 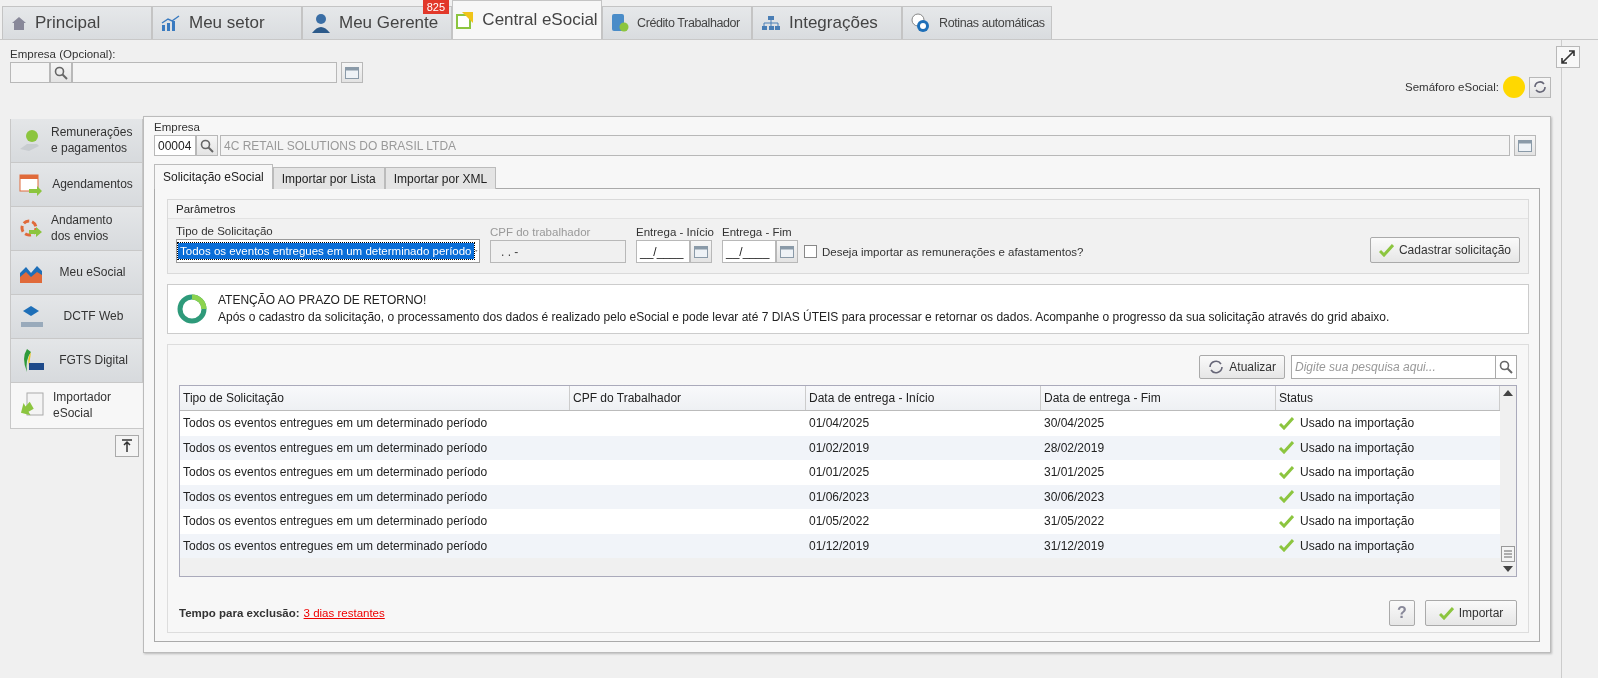 I want to click on deletion-time-label: Tempo para exclusão:, so click(x=239, y=613).